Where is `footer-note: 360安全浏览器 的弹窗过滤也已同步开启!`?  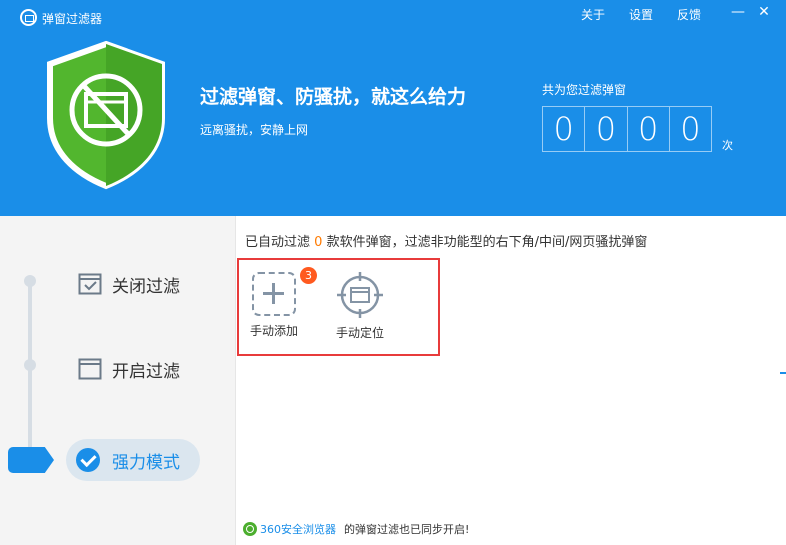
footer-note: 360安全浏览器 的弹窗过滤也已同步开启! is located at coordinates (356, 529).